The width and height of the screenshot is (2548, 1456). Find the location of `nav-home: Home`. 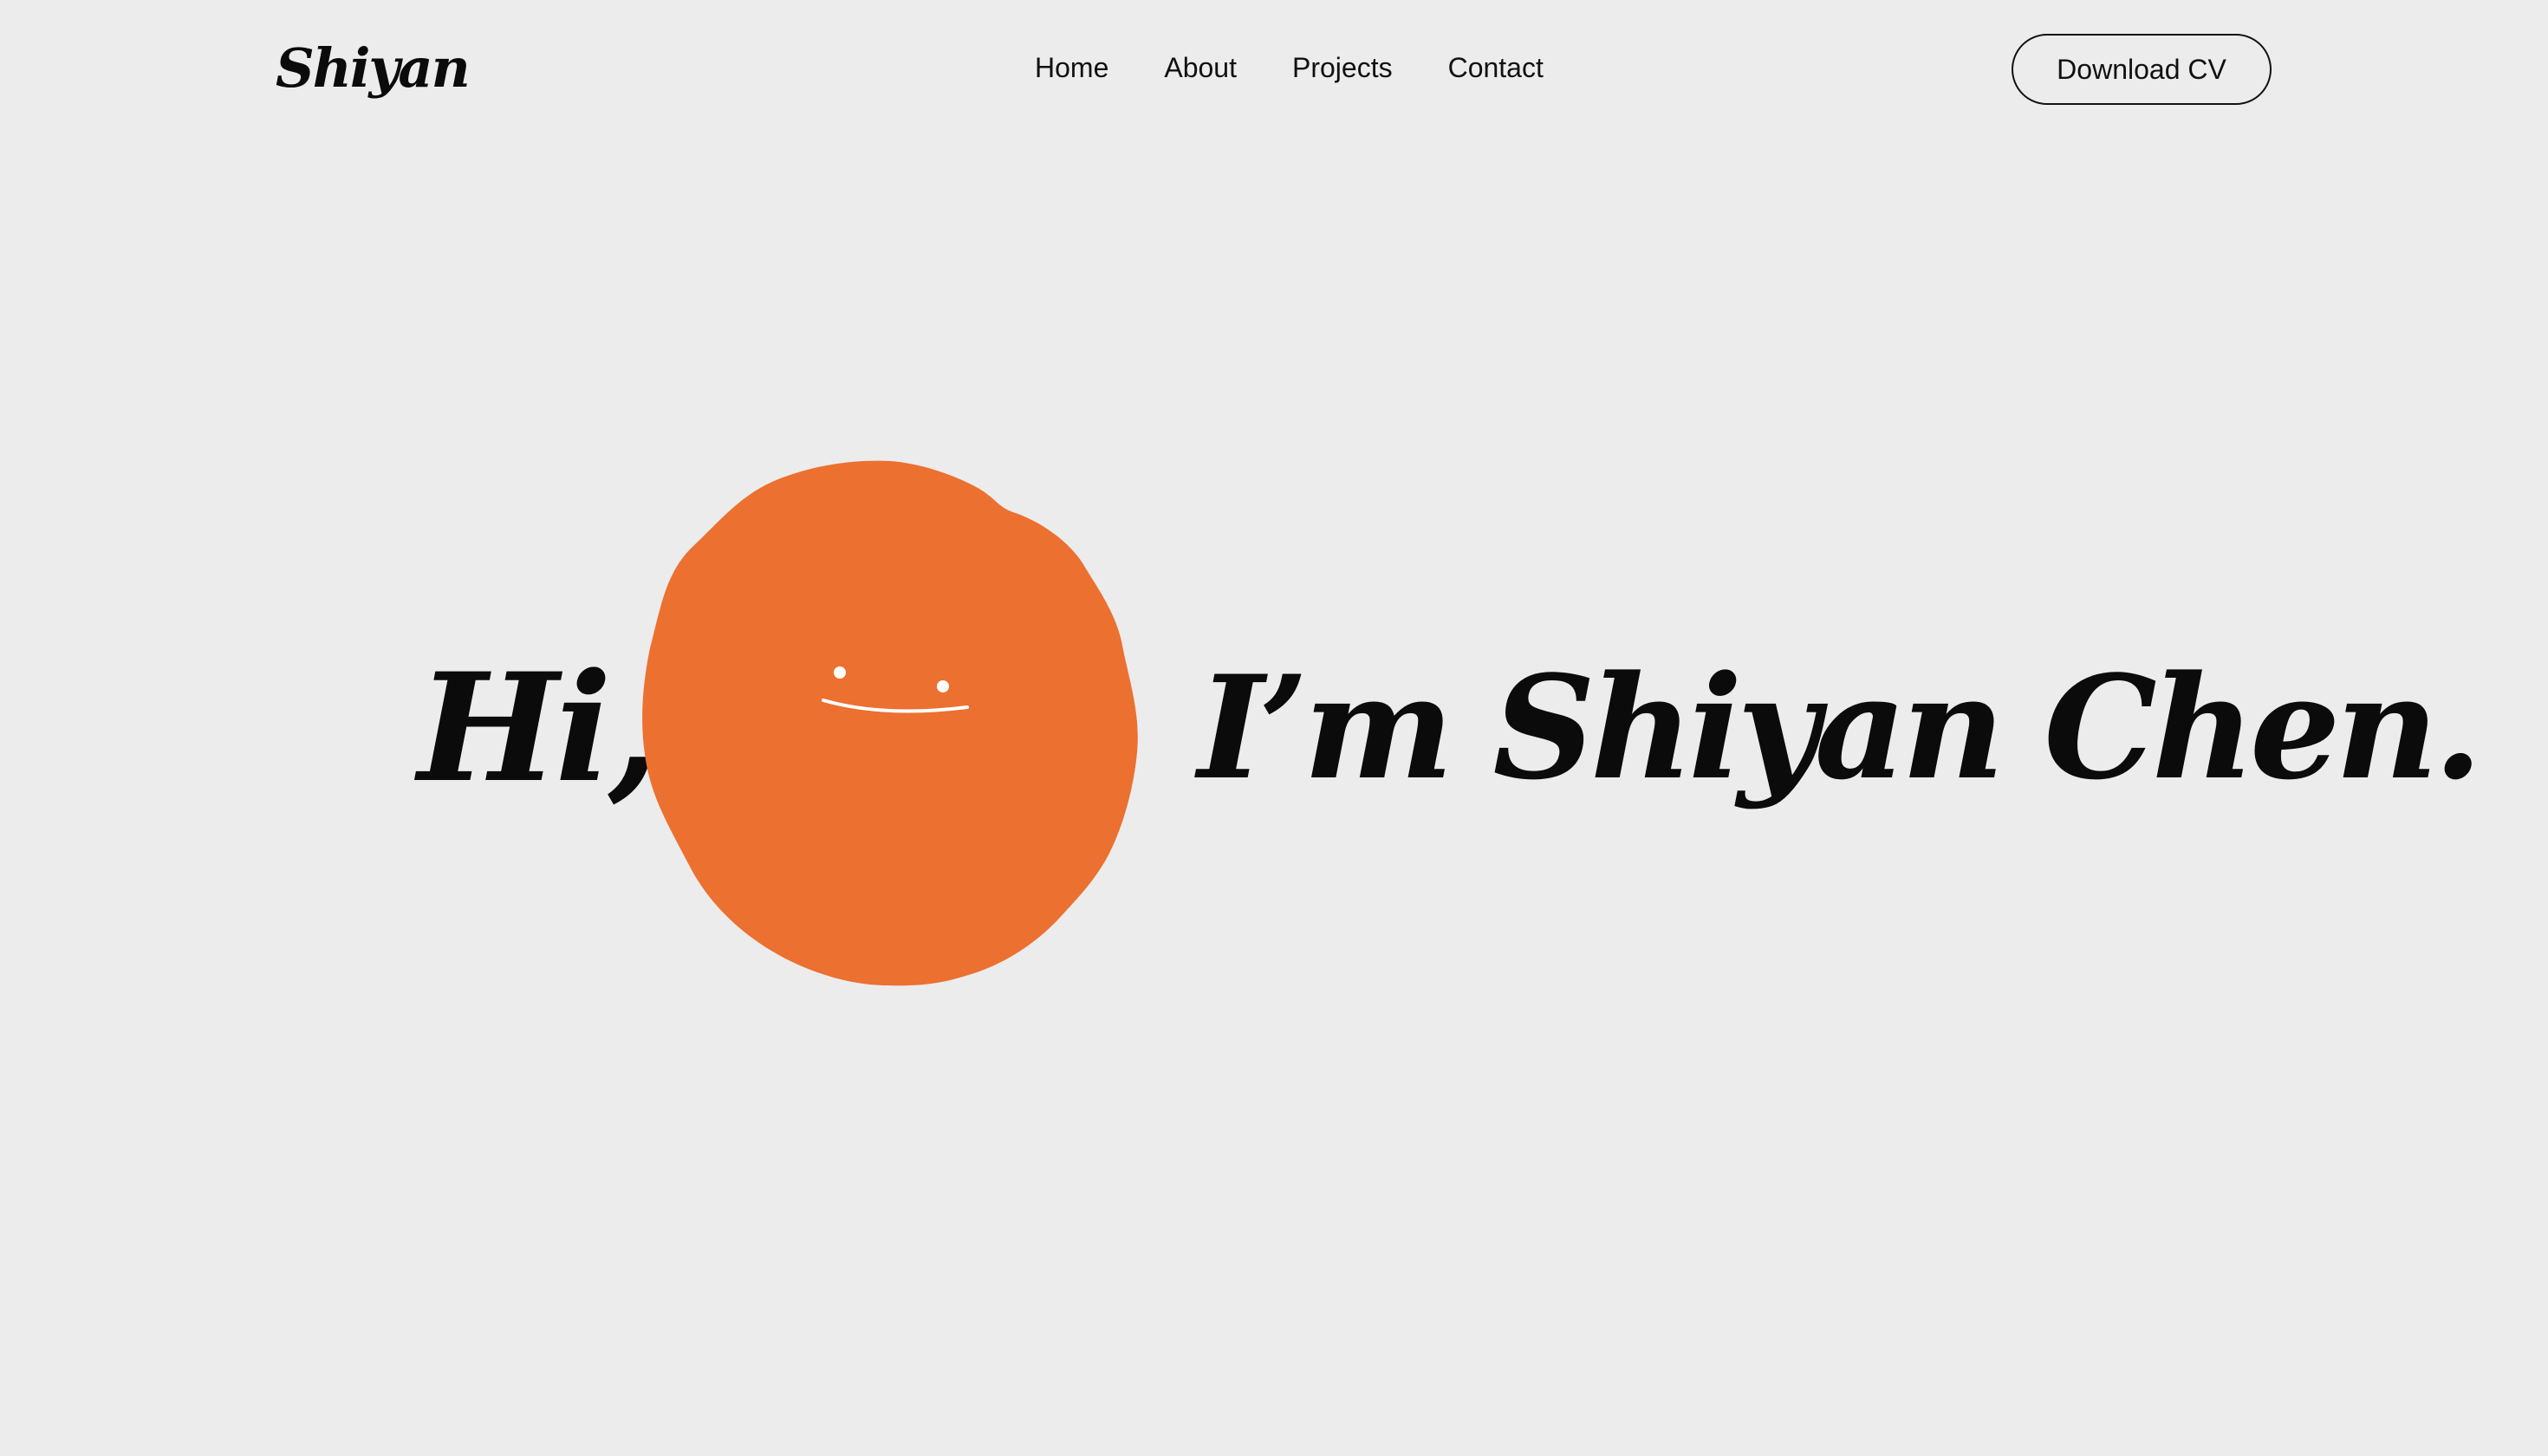

nav-home: Home is located at coordinates (1071, 68).